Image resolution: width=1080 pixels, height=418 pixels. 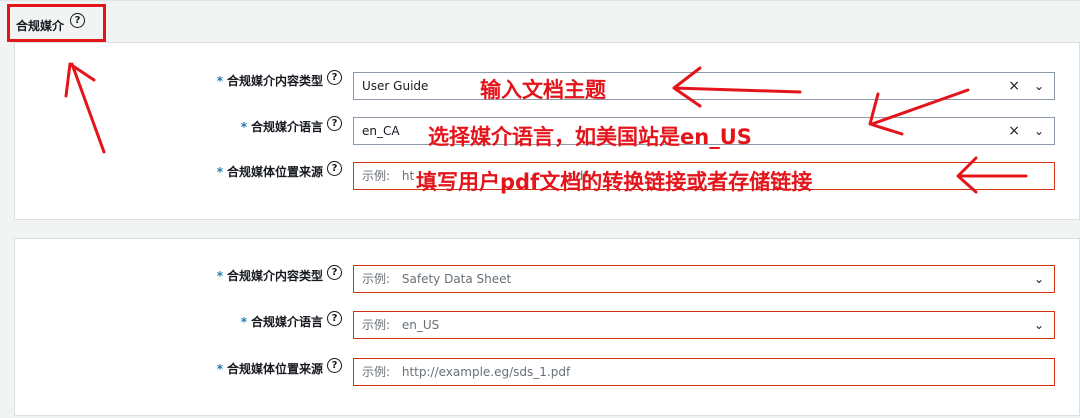 What do you see at coordinates (614, 182) in the screenshot?
I see `annotation-link: 填写用户pdf文档的转换链接或者存储链接` at bounding box center [614, 182].